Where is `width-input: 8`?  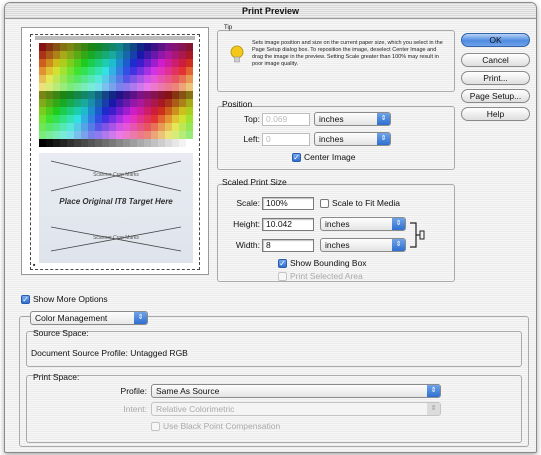 width-input: 8 is located at coordinates (288, 245).